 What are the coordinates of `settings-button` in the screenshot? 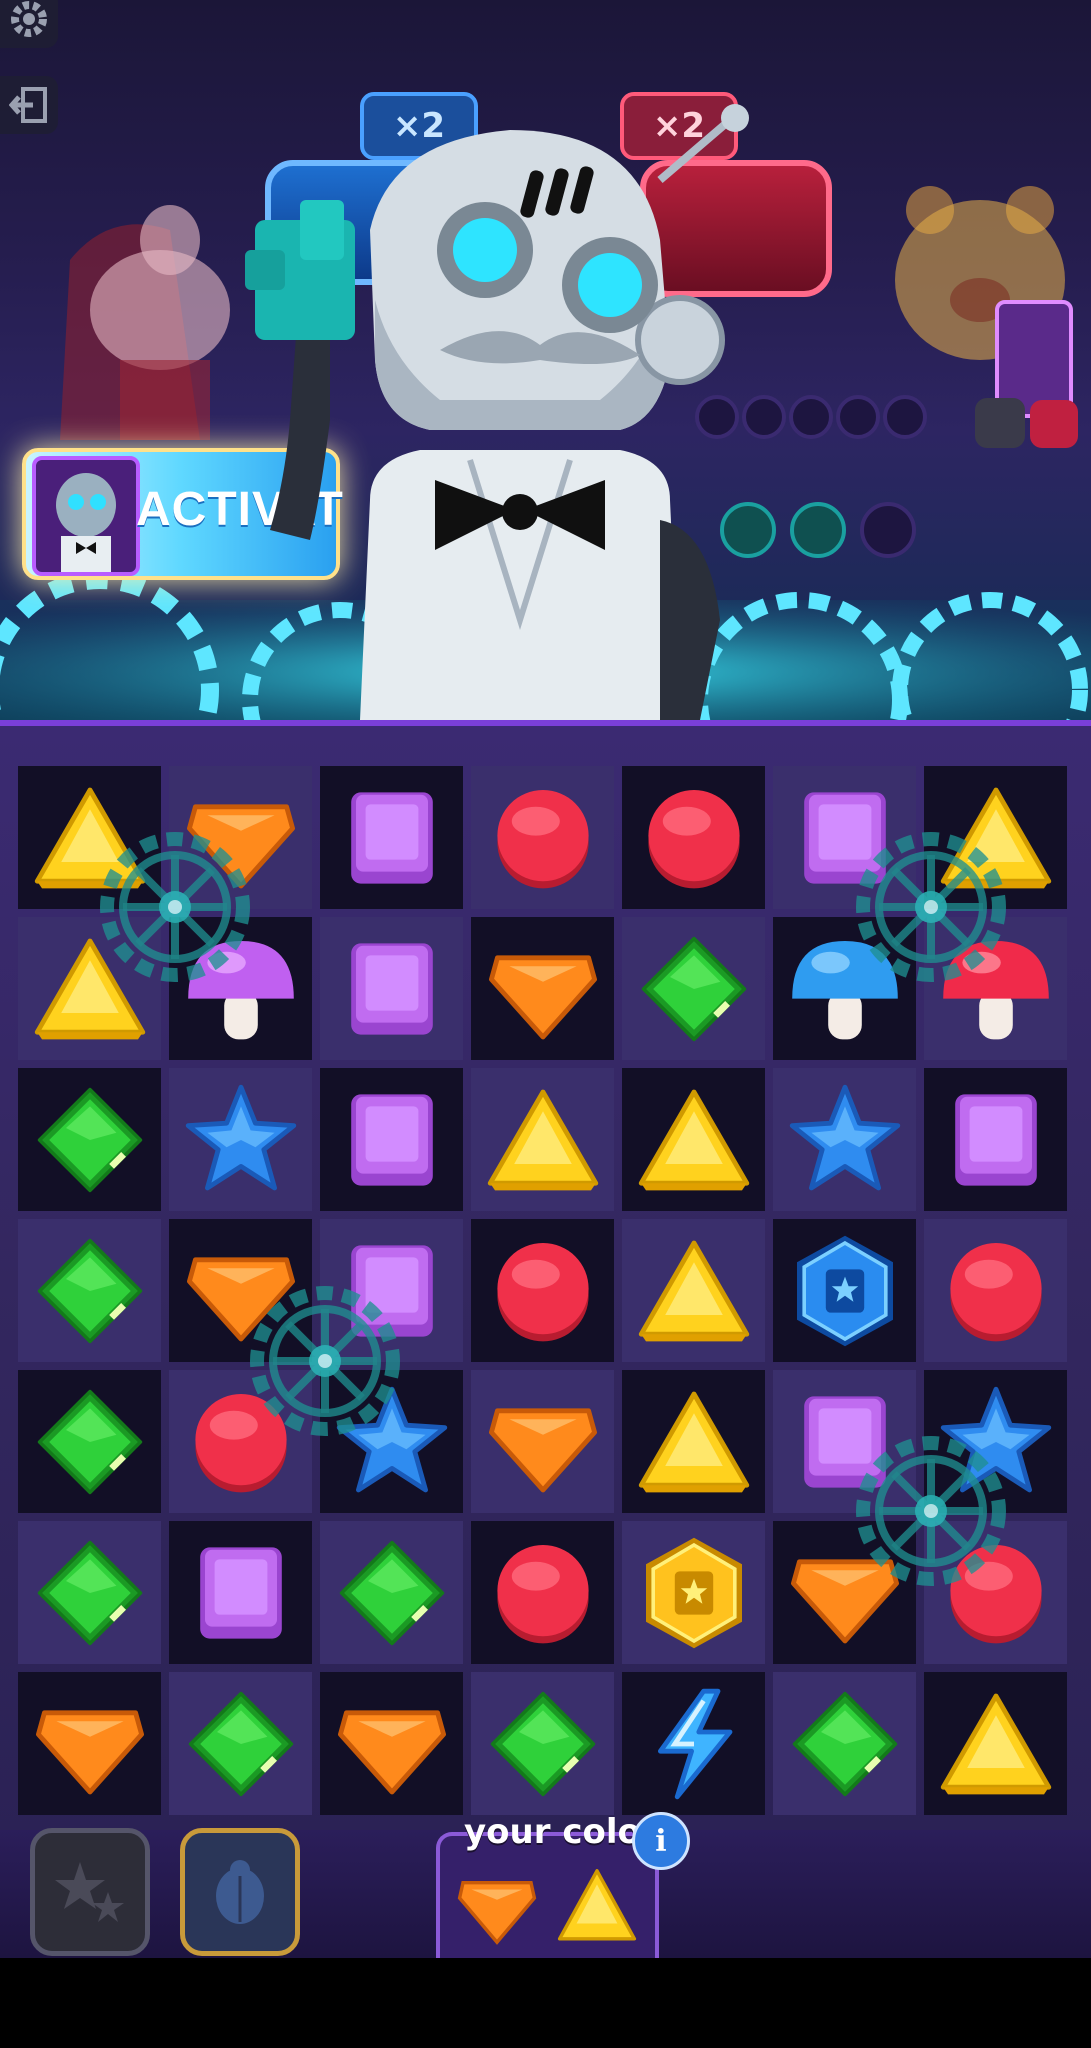 It's located at (29, 24).